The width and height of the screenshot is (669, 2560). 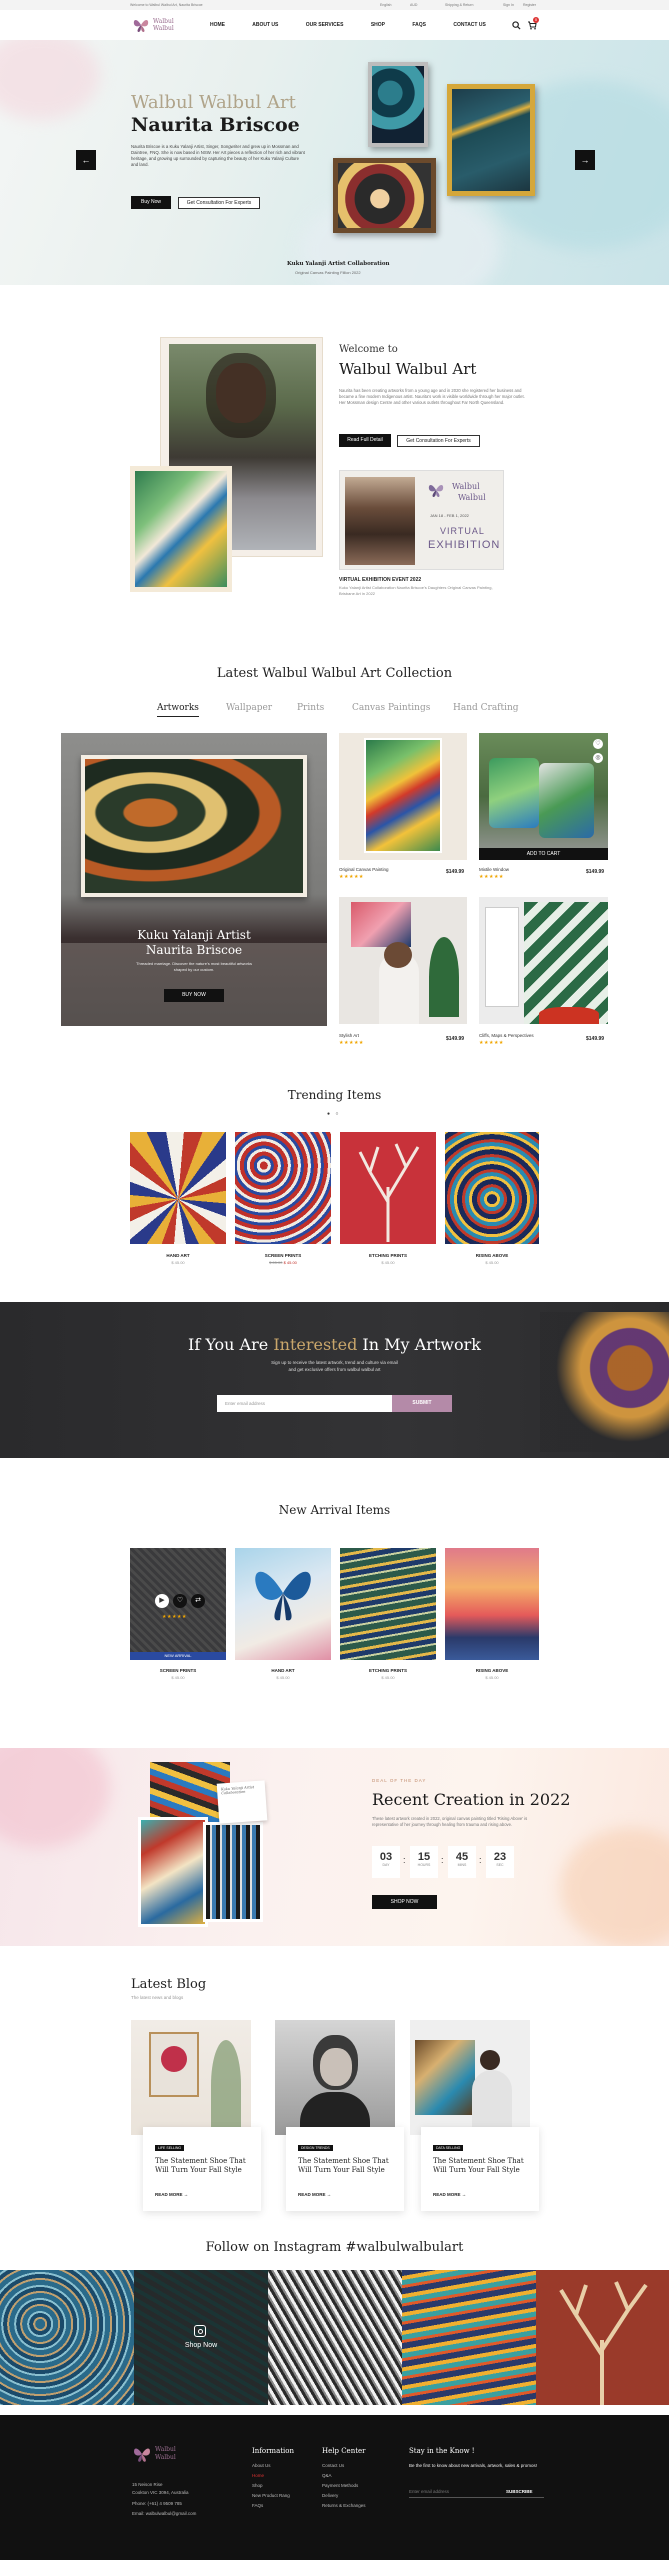 What do you see at coordinates (228, 1344) in the screenshot?
I see `interest-title-a: If You Are` at bounding box center [228, 1344].